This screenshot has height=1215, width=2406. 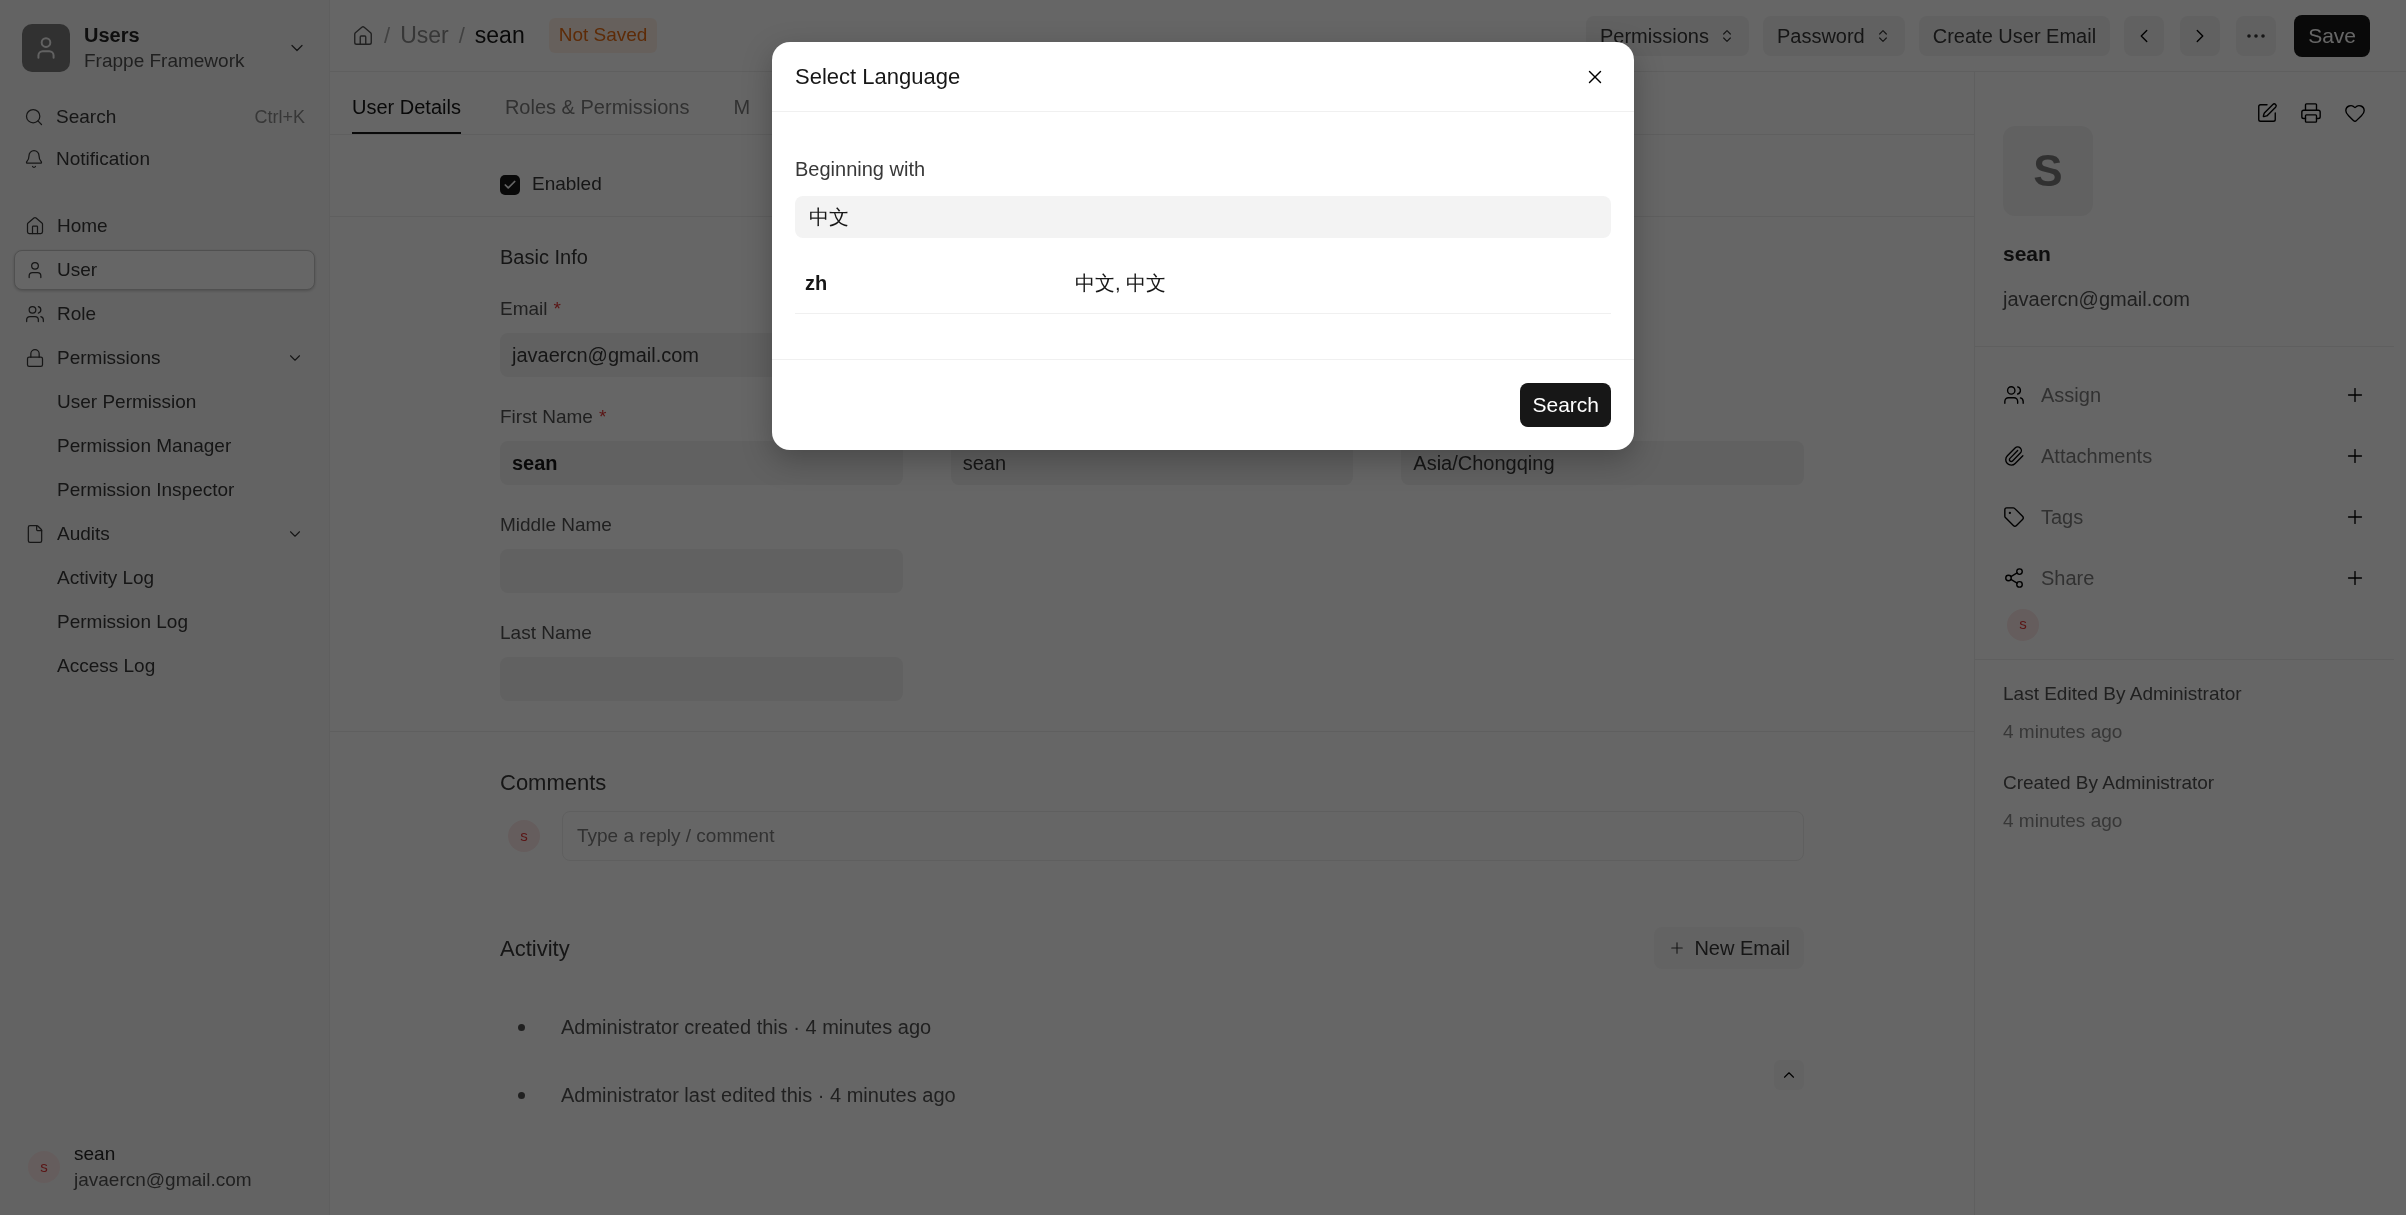 What do you see at coordinates (2014, 35) in the screenshot?
I see `create-email-button: Create User Email` at bounding box center [2014, 35].